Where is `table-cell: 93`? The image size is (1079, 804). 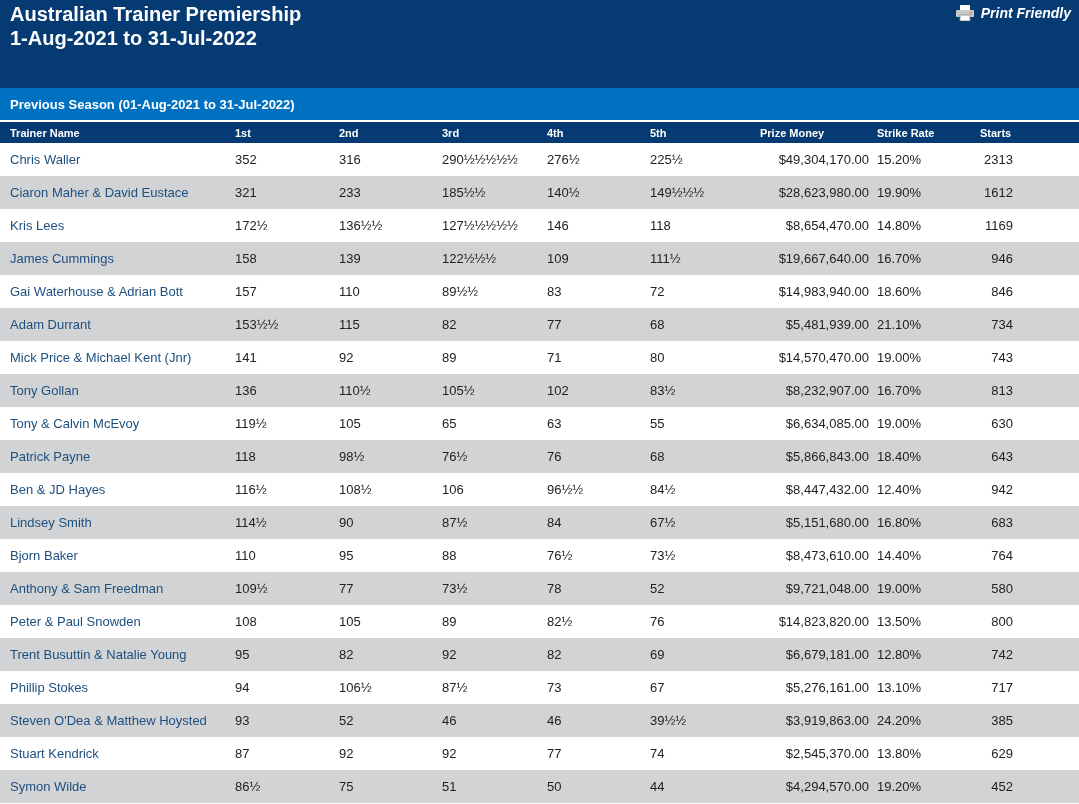
table-cell: 93 is located at coordinates (242, 720).